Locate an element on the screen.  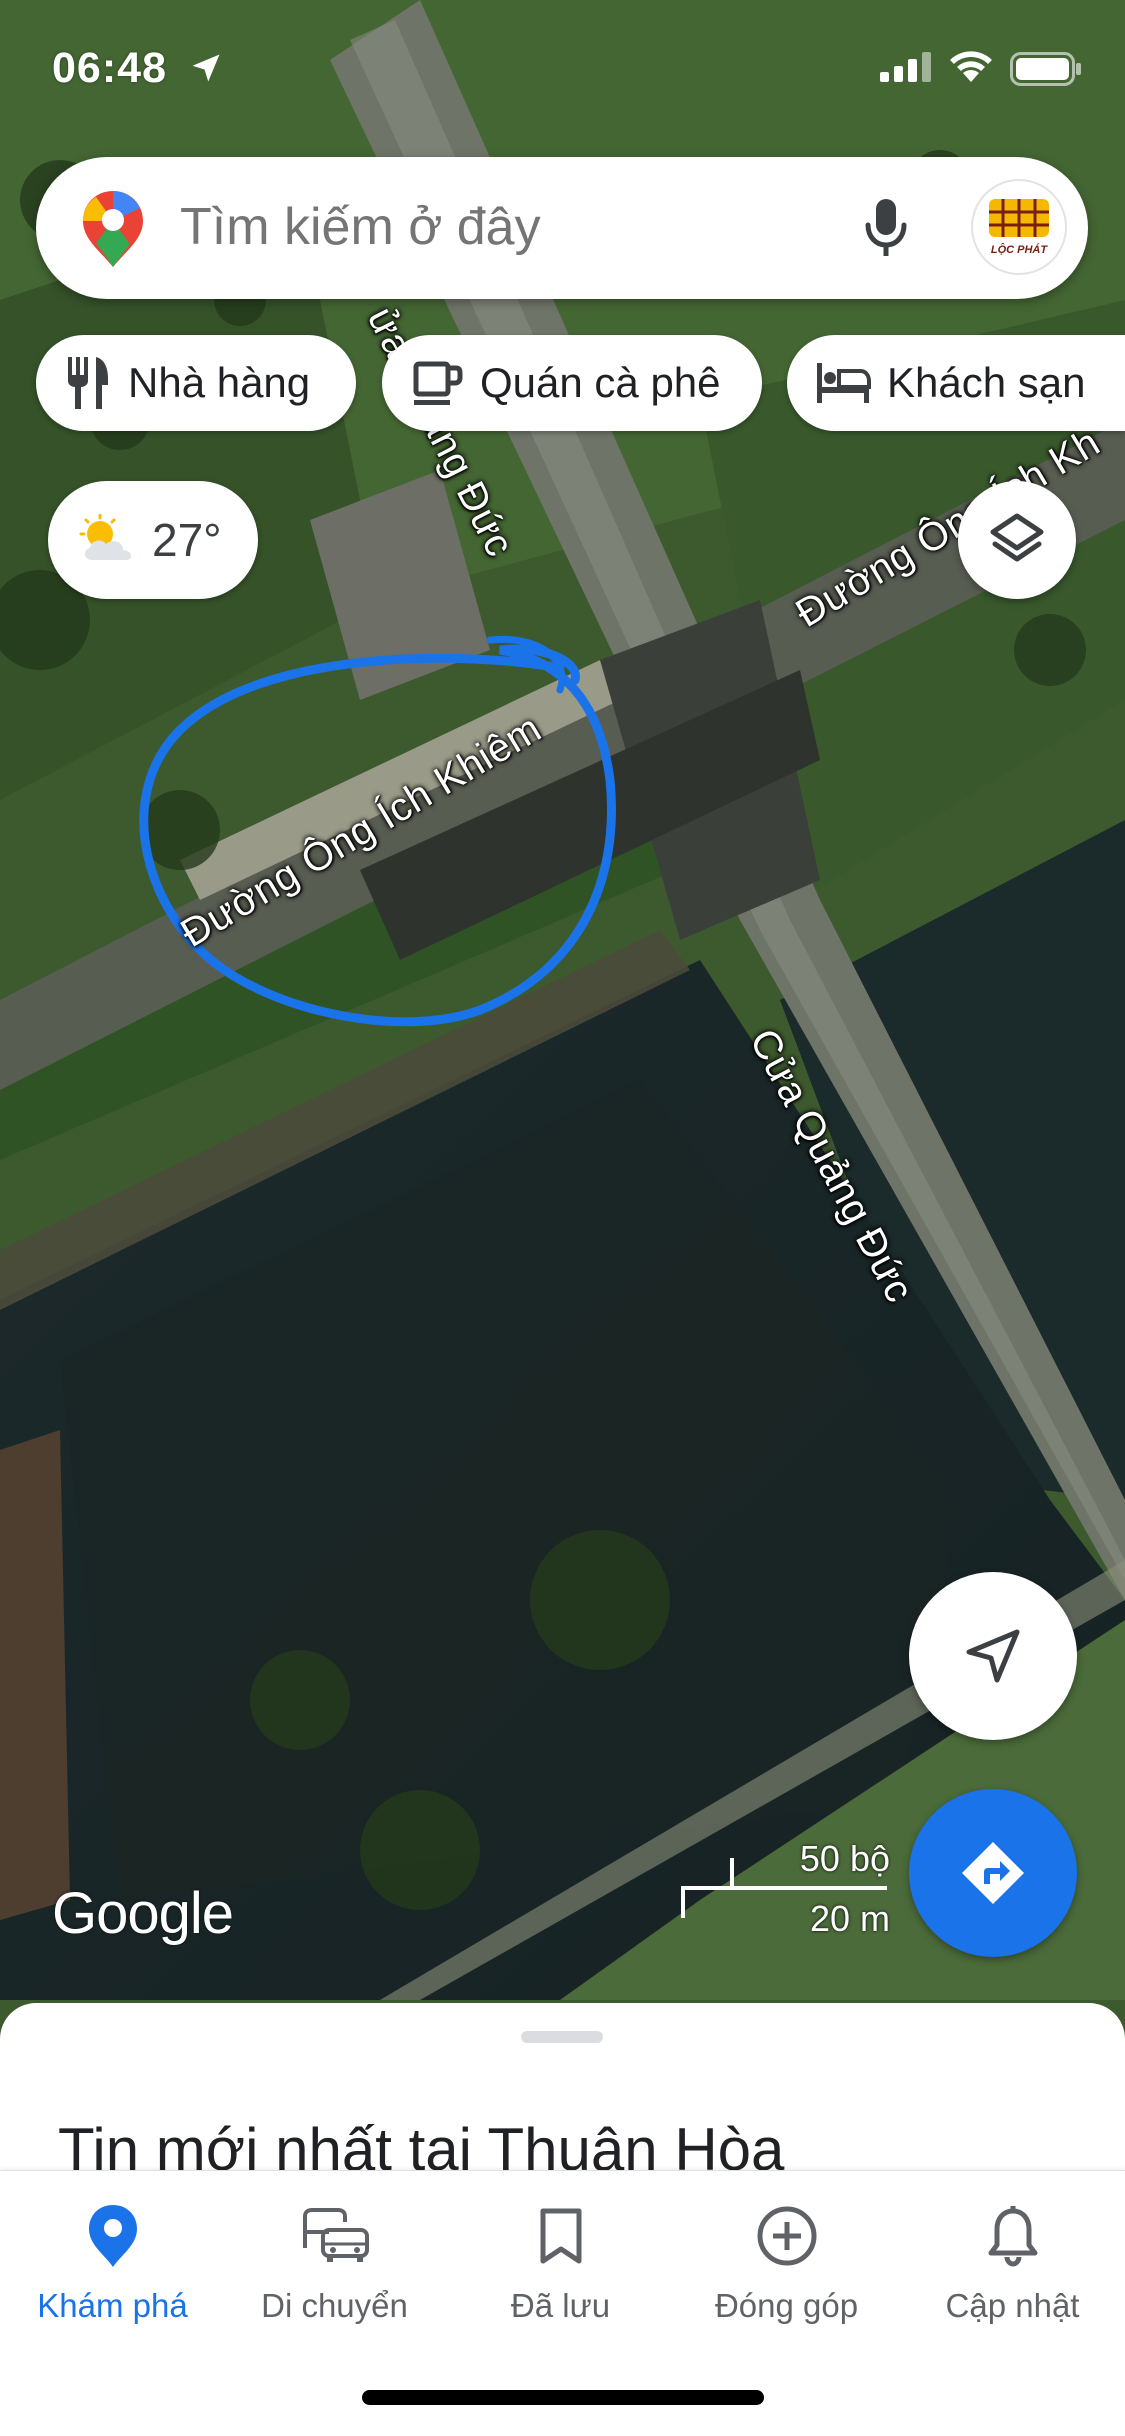
nav-label-explore: Khám phá is located at coordinates (112, 2305).